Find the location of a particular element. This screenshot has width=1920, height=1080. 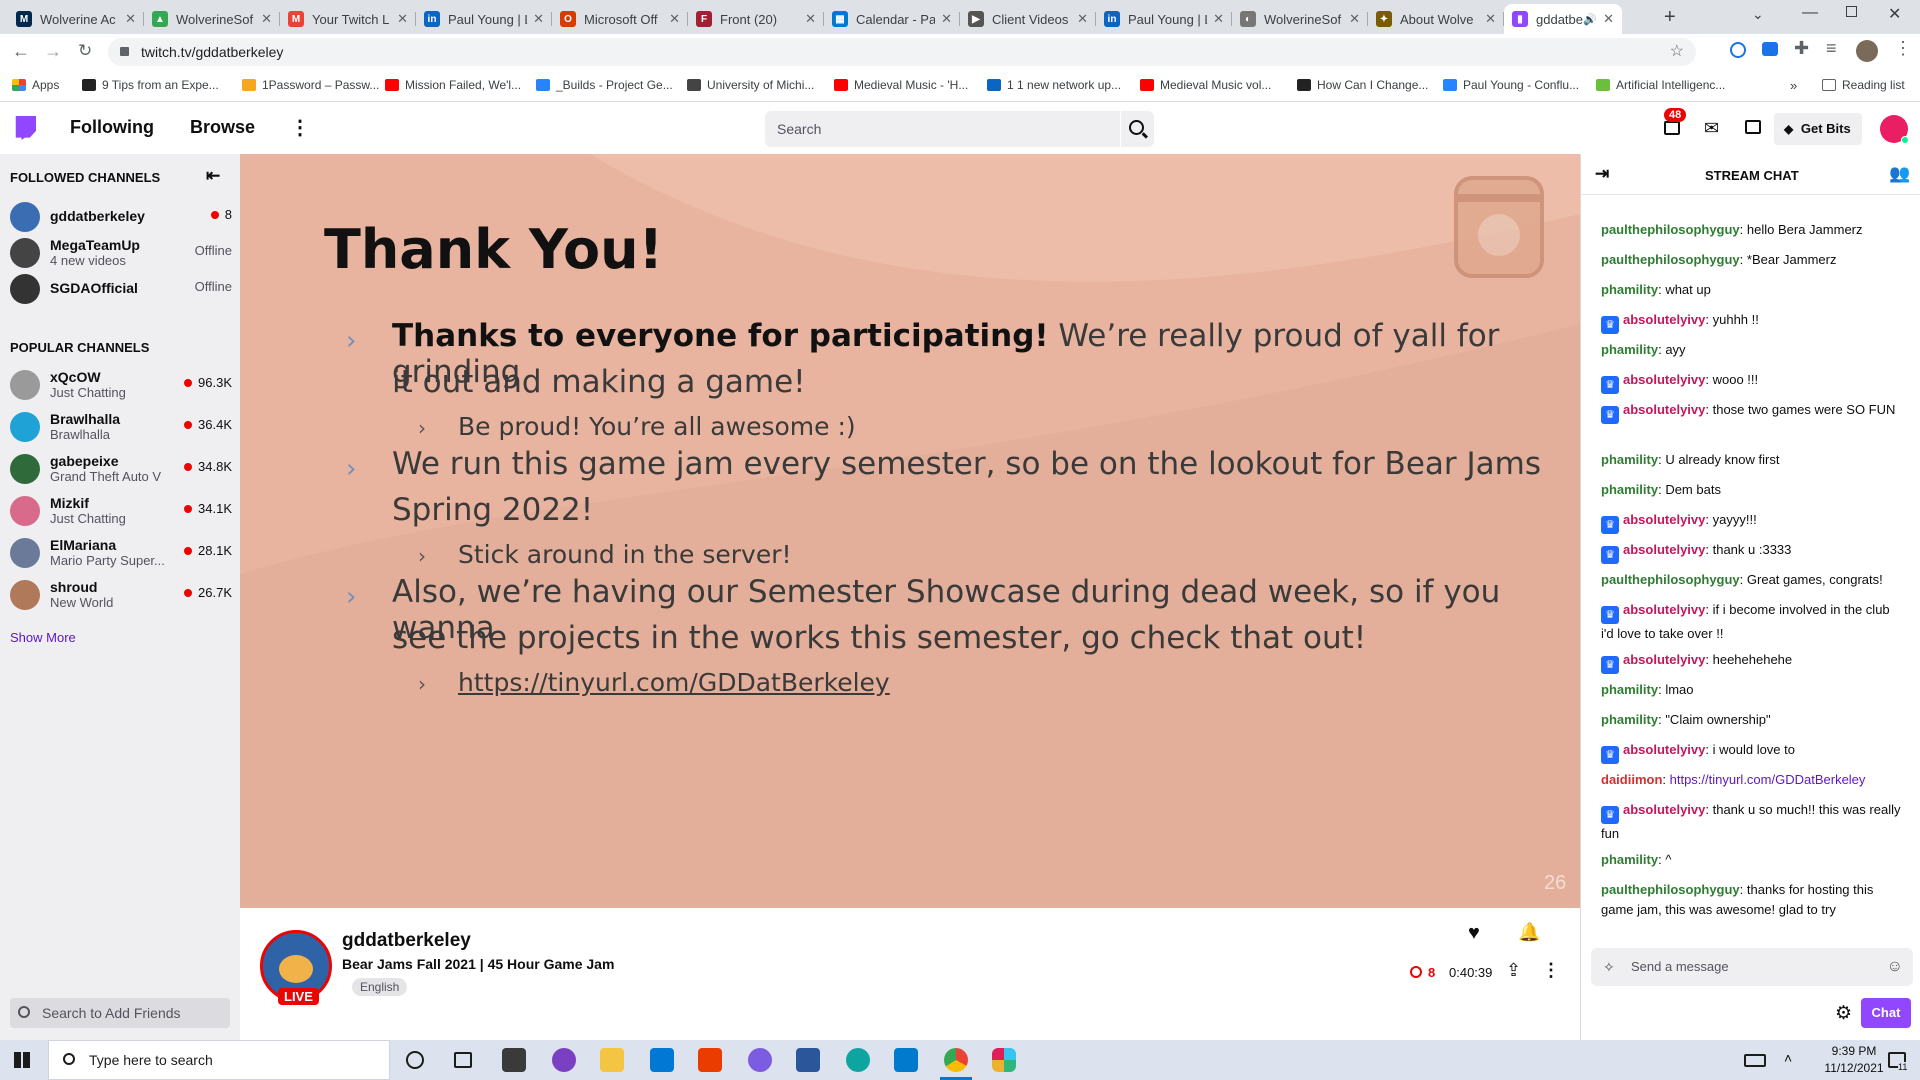

channel-name: gddatberkeley is located at coordinates (406, 941).